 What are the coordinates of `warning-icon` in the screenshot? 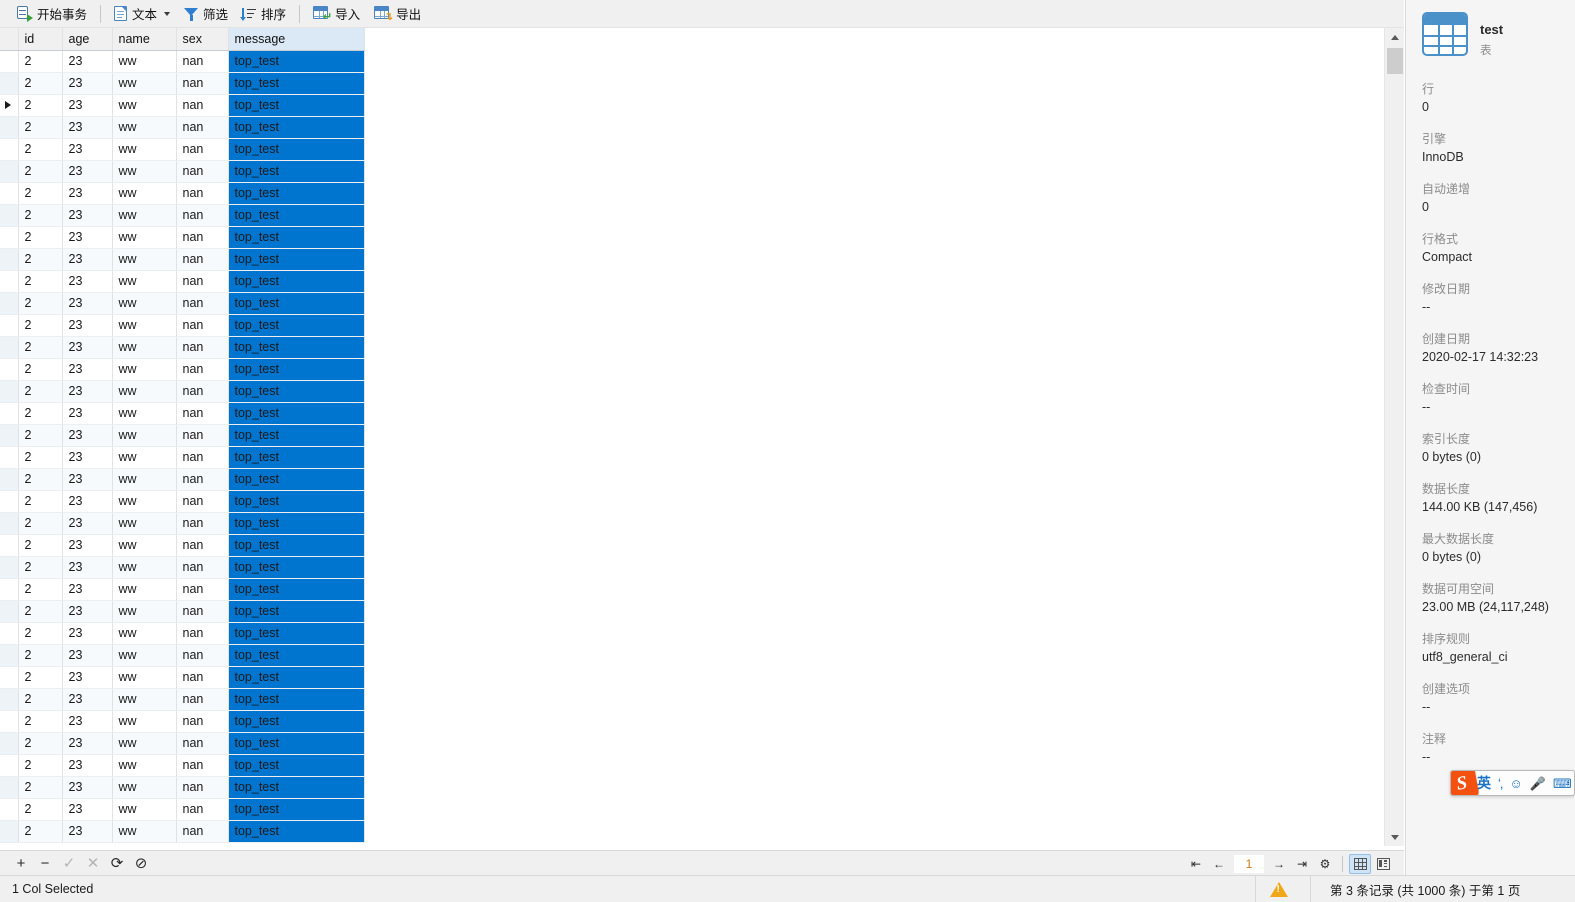 It's located at (1279, 889).